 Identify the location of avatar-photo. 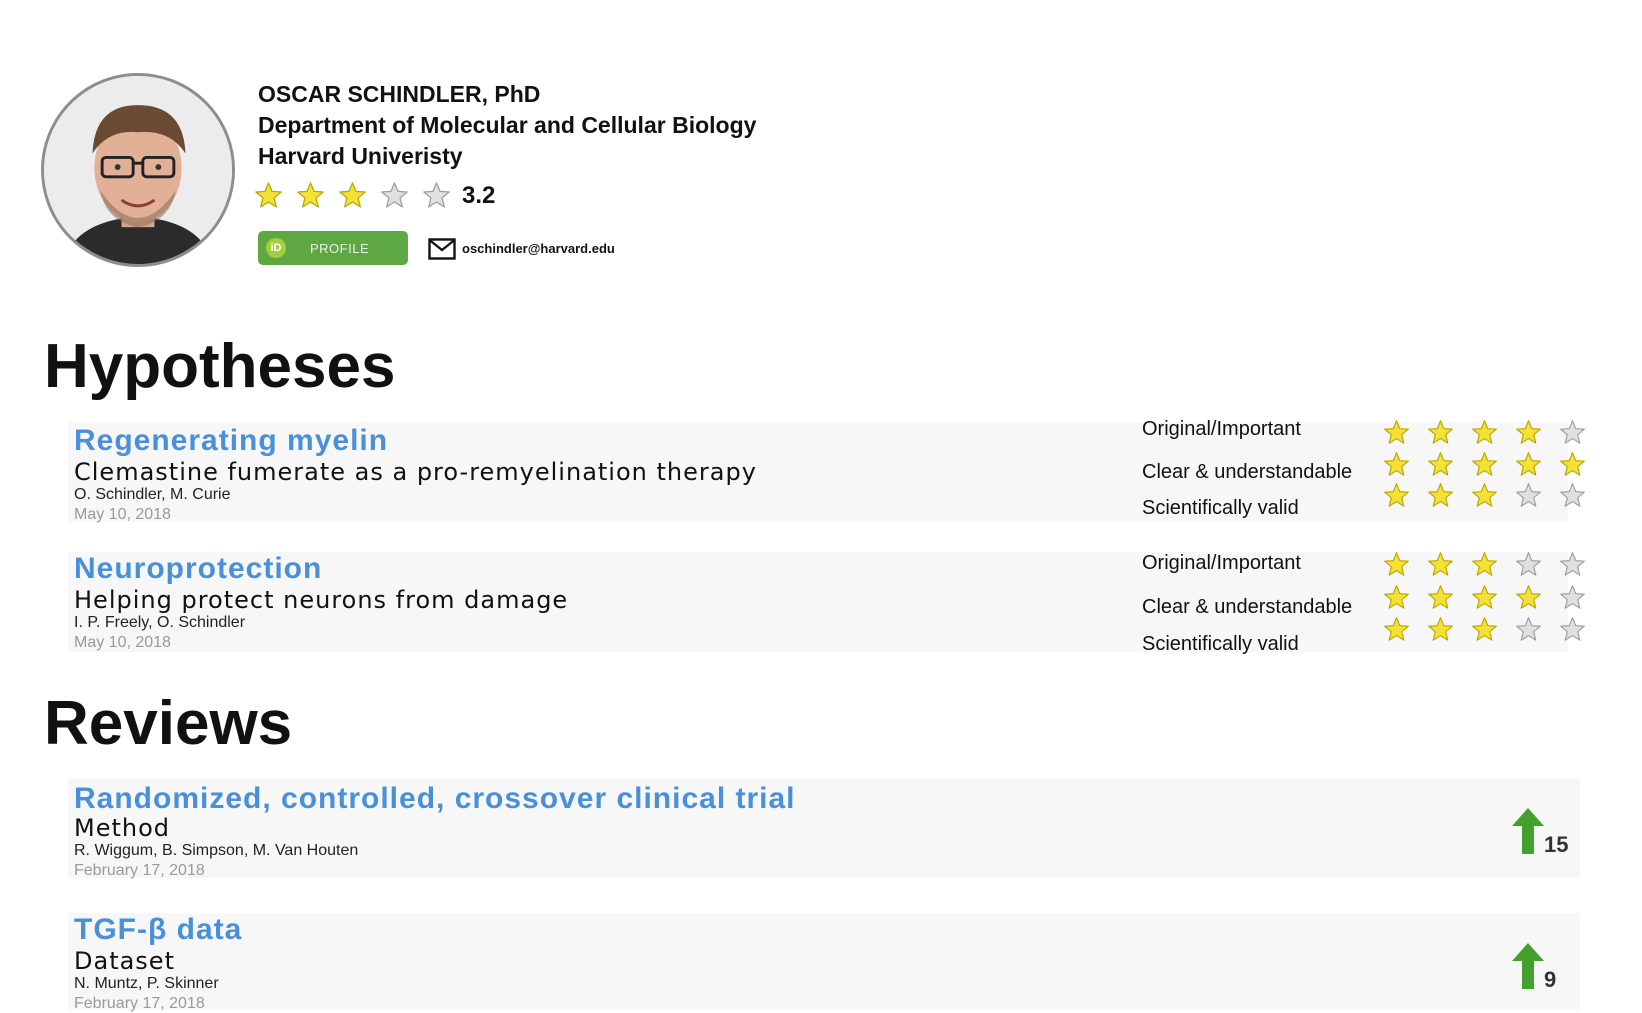
(138, 170).